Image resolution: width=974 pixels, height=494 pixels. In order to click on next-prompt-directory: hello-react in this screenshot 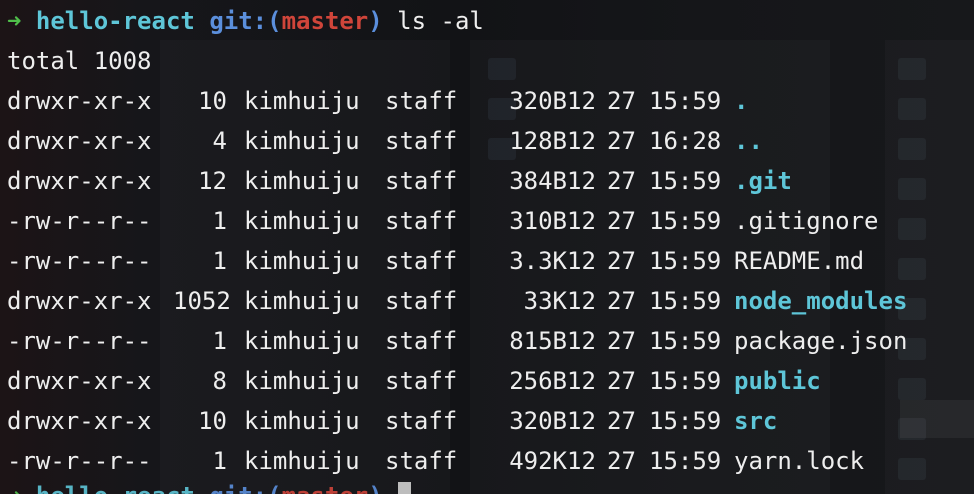, I will do `click(115, 488)`.